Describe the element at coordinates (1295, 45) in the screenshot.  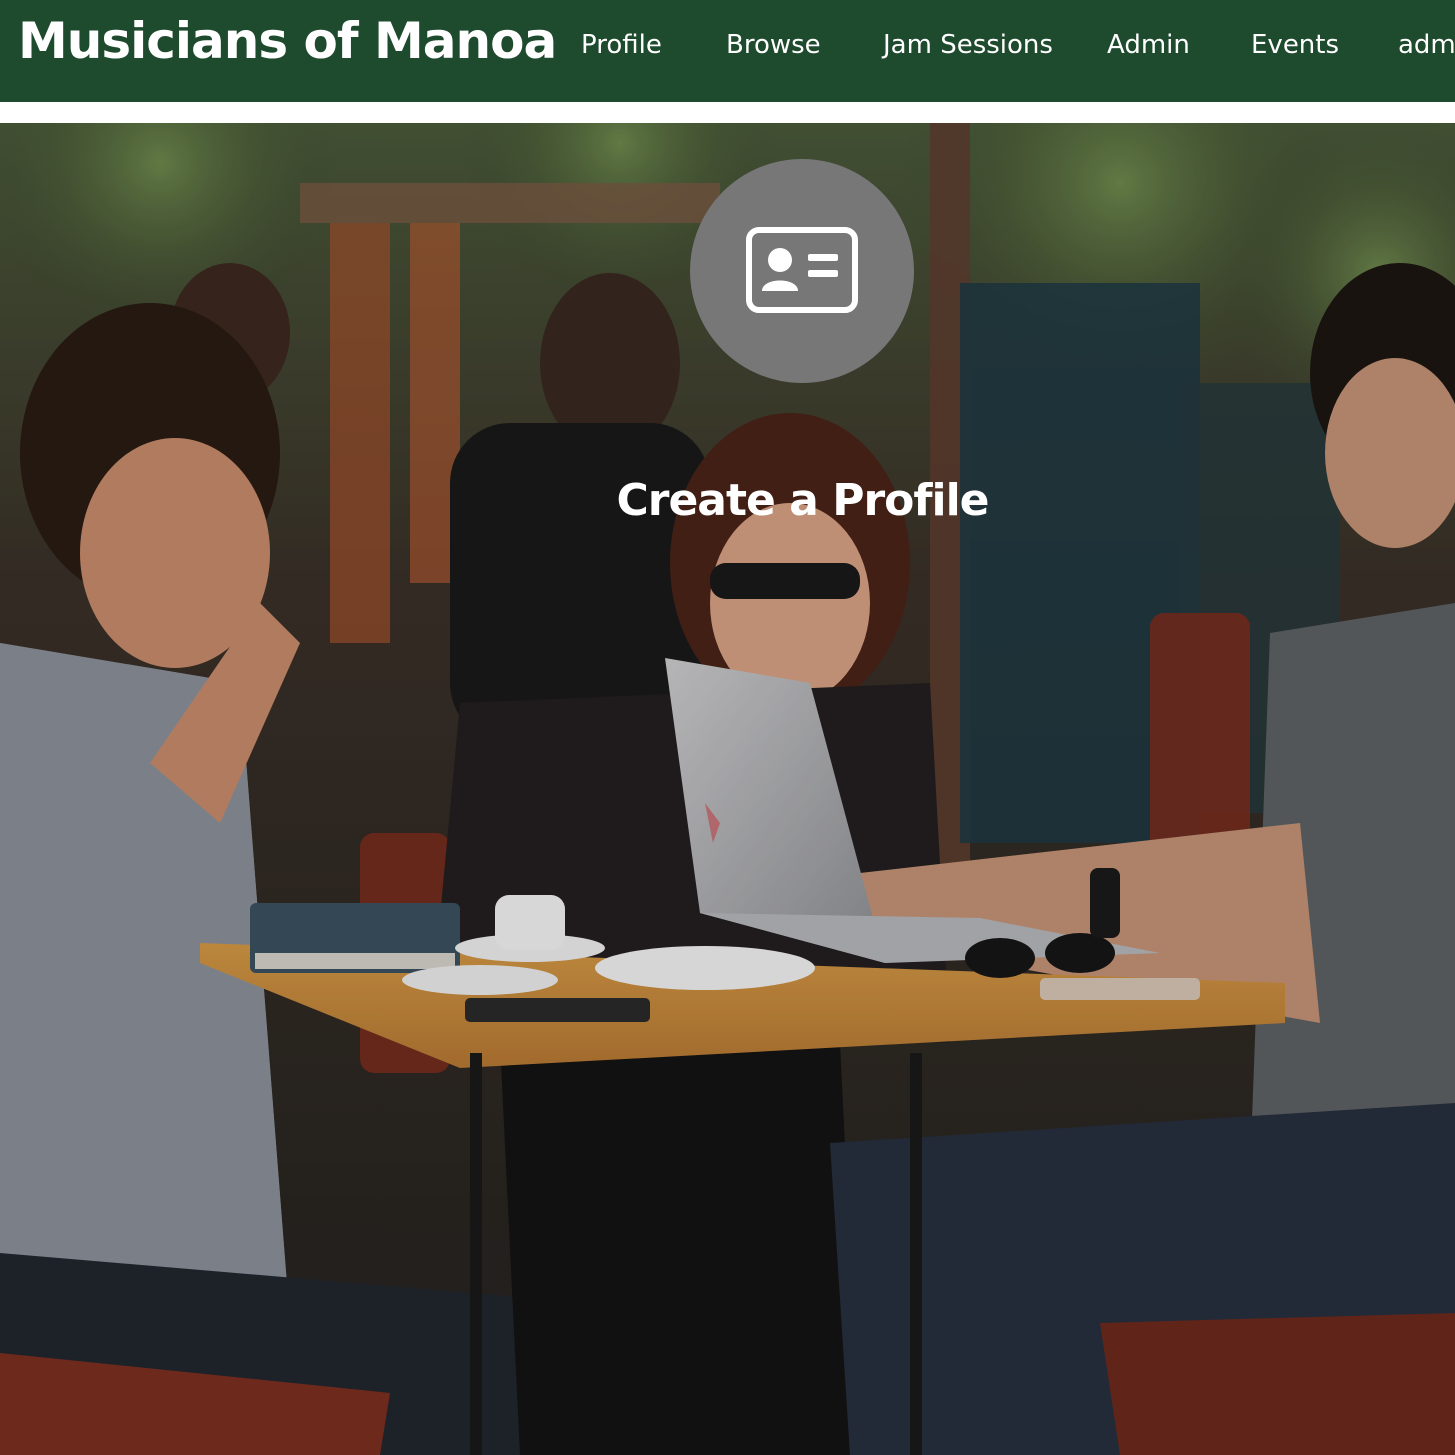
I see `nav-events: Events` at that location.